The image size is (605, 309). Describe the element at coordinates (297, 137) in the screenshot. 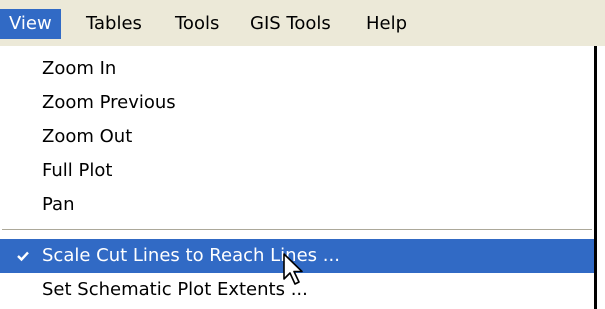

I see `menu-item-zoom-out: Zoom Out` at that location.